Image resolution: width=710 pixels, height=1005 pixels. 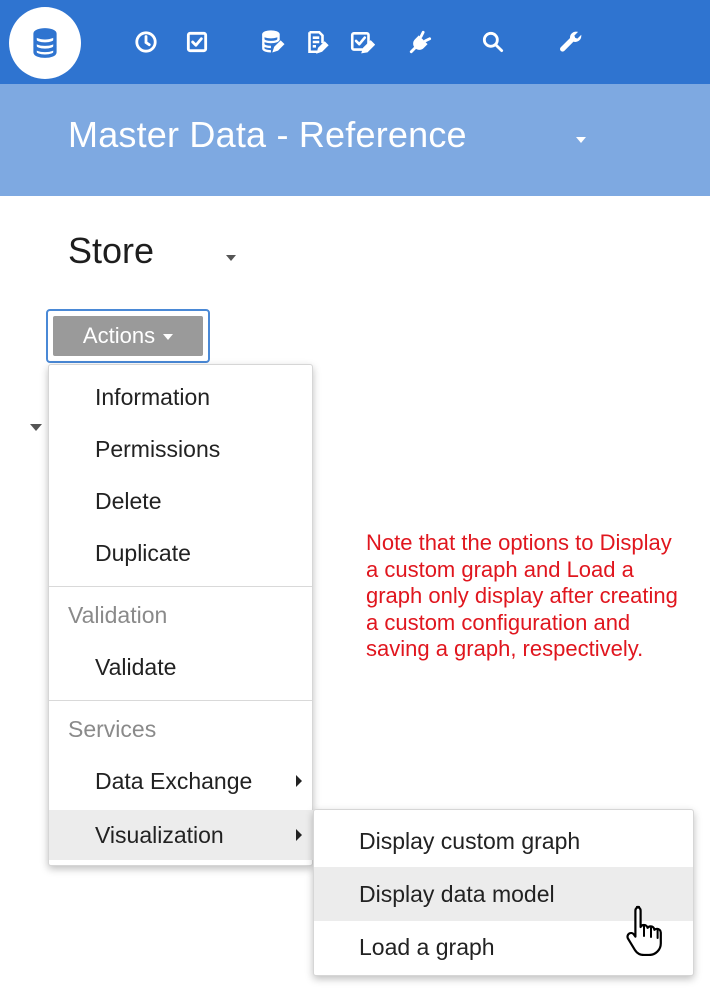 I want to click on plug-icon, so click(x=421, y=42).